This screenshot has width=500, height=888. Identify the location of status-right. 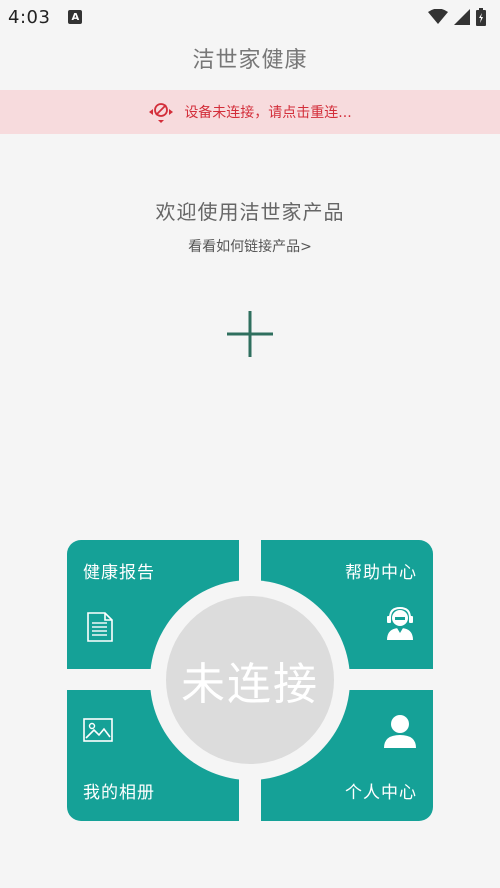
(457, 17).